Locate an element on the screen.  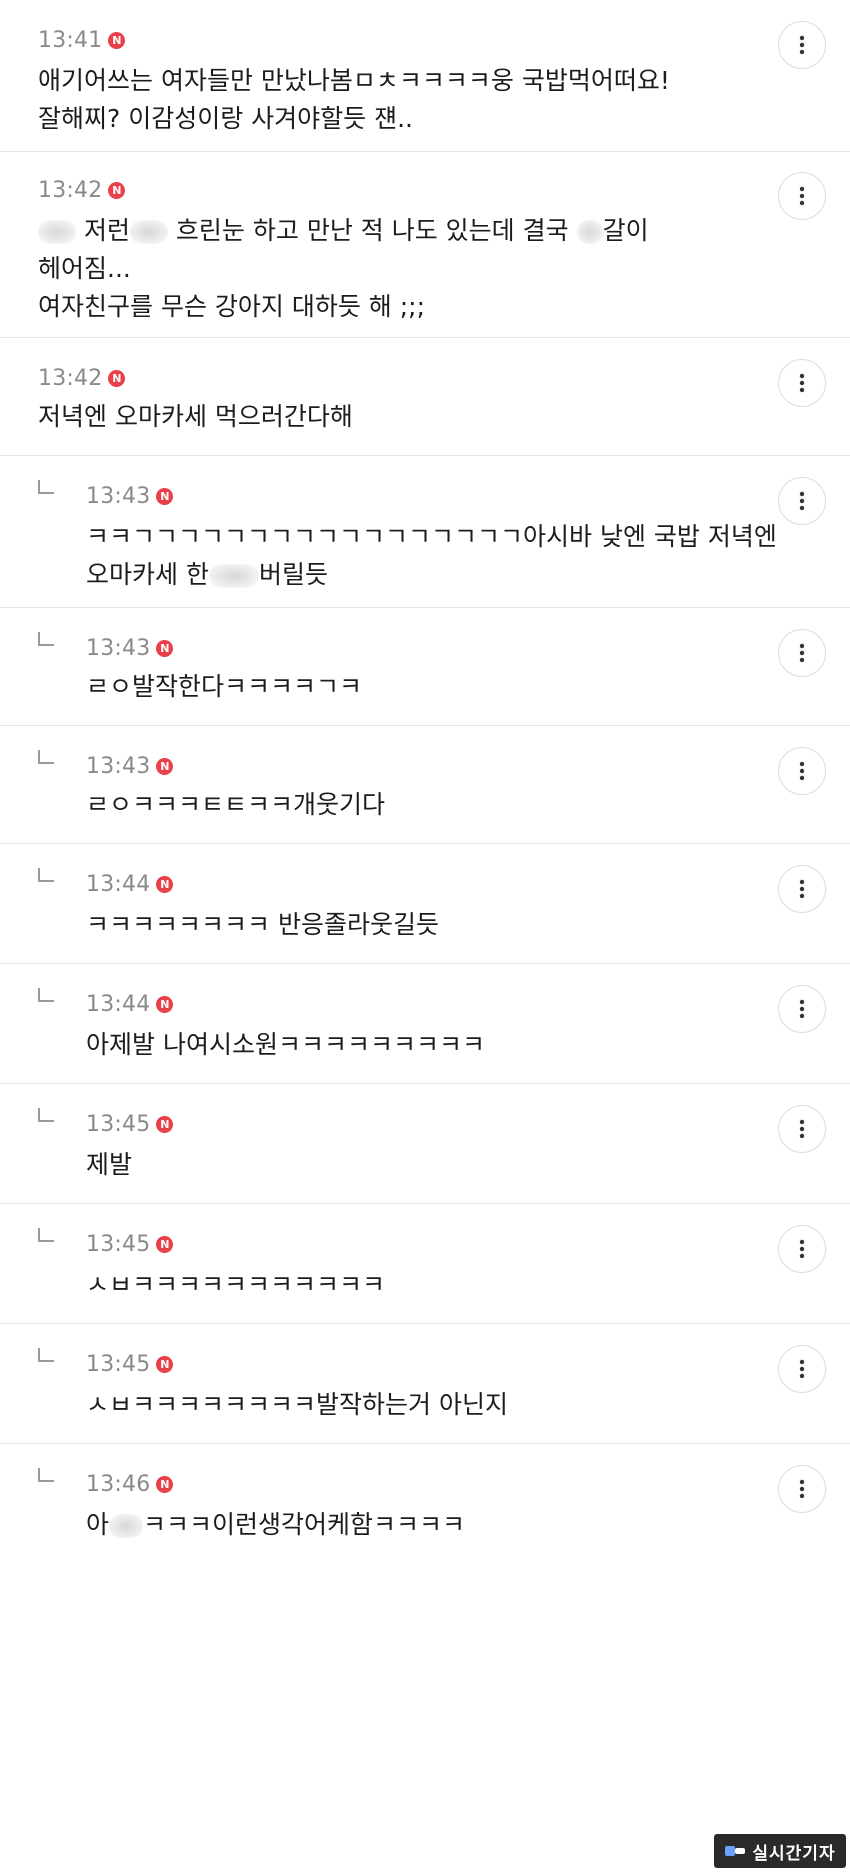
comment-text: 아제발 나여시소원ㅋㅋㅋㅋㅋㅋㅋㅋㅋ is located at coordinates (285, 1045).